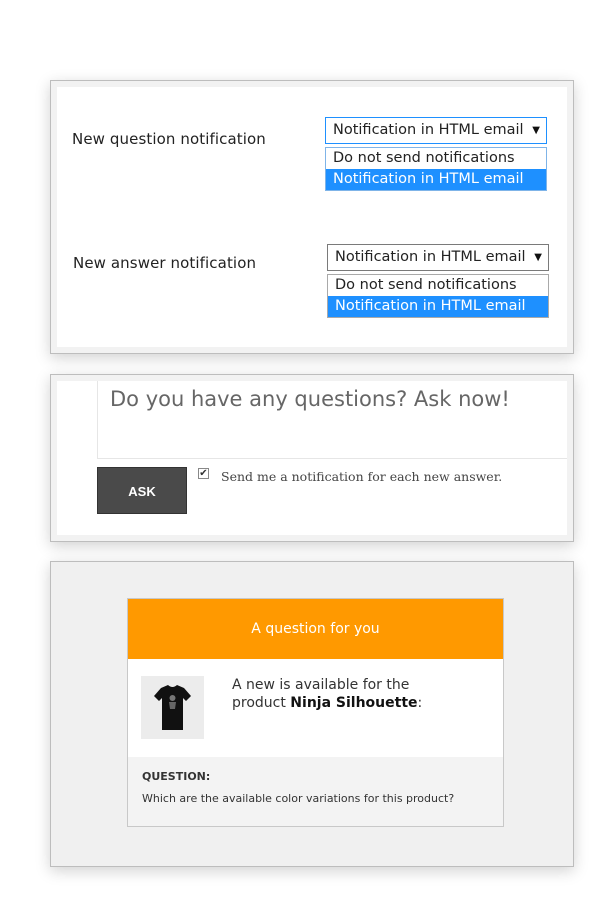 The width and height of the screenshot is (600, 913). What do you see at coordinates (142, 490) in the screenshot?
I see `ask-button: ASK` at bounding box center [142, 490].